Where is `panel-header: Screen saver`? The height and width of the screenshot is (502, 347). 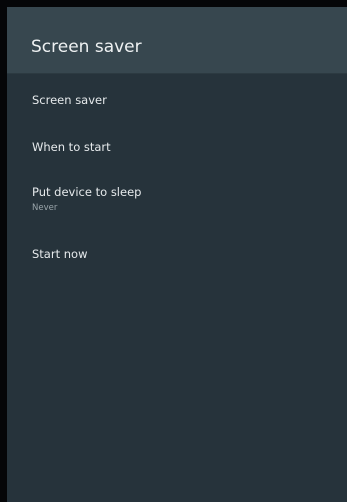
panel-header: Screen saver is located at coordinates (177, 40).